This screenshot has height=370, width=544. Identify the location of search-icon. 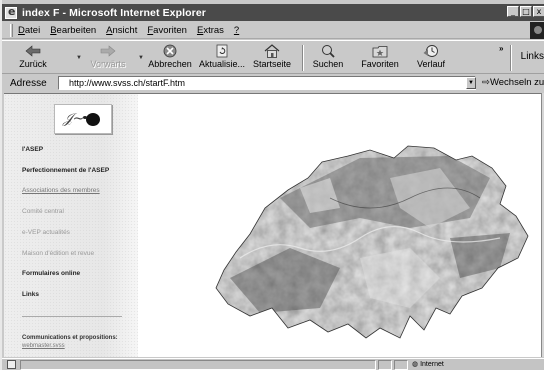
(328, 51).